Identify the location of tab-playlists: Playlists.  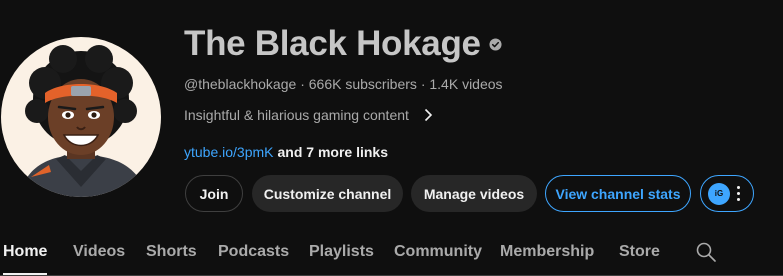
(341, 252).